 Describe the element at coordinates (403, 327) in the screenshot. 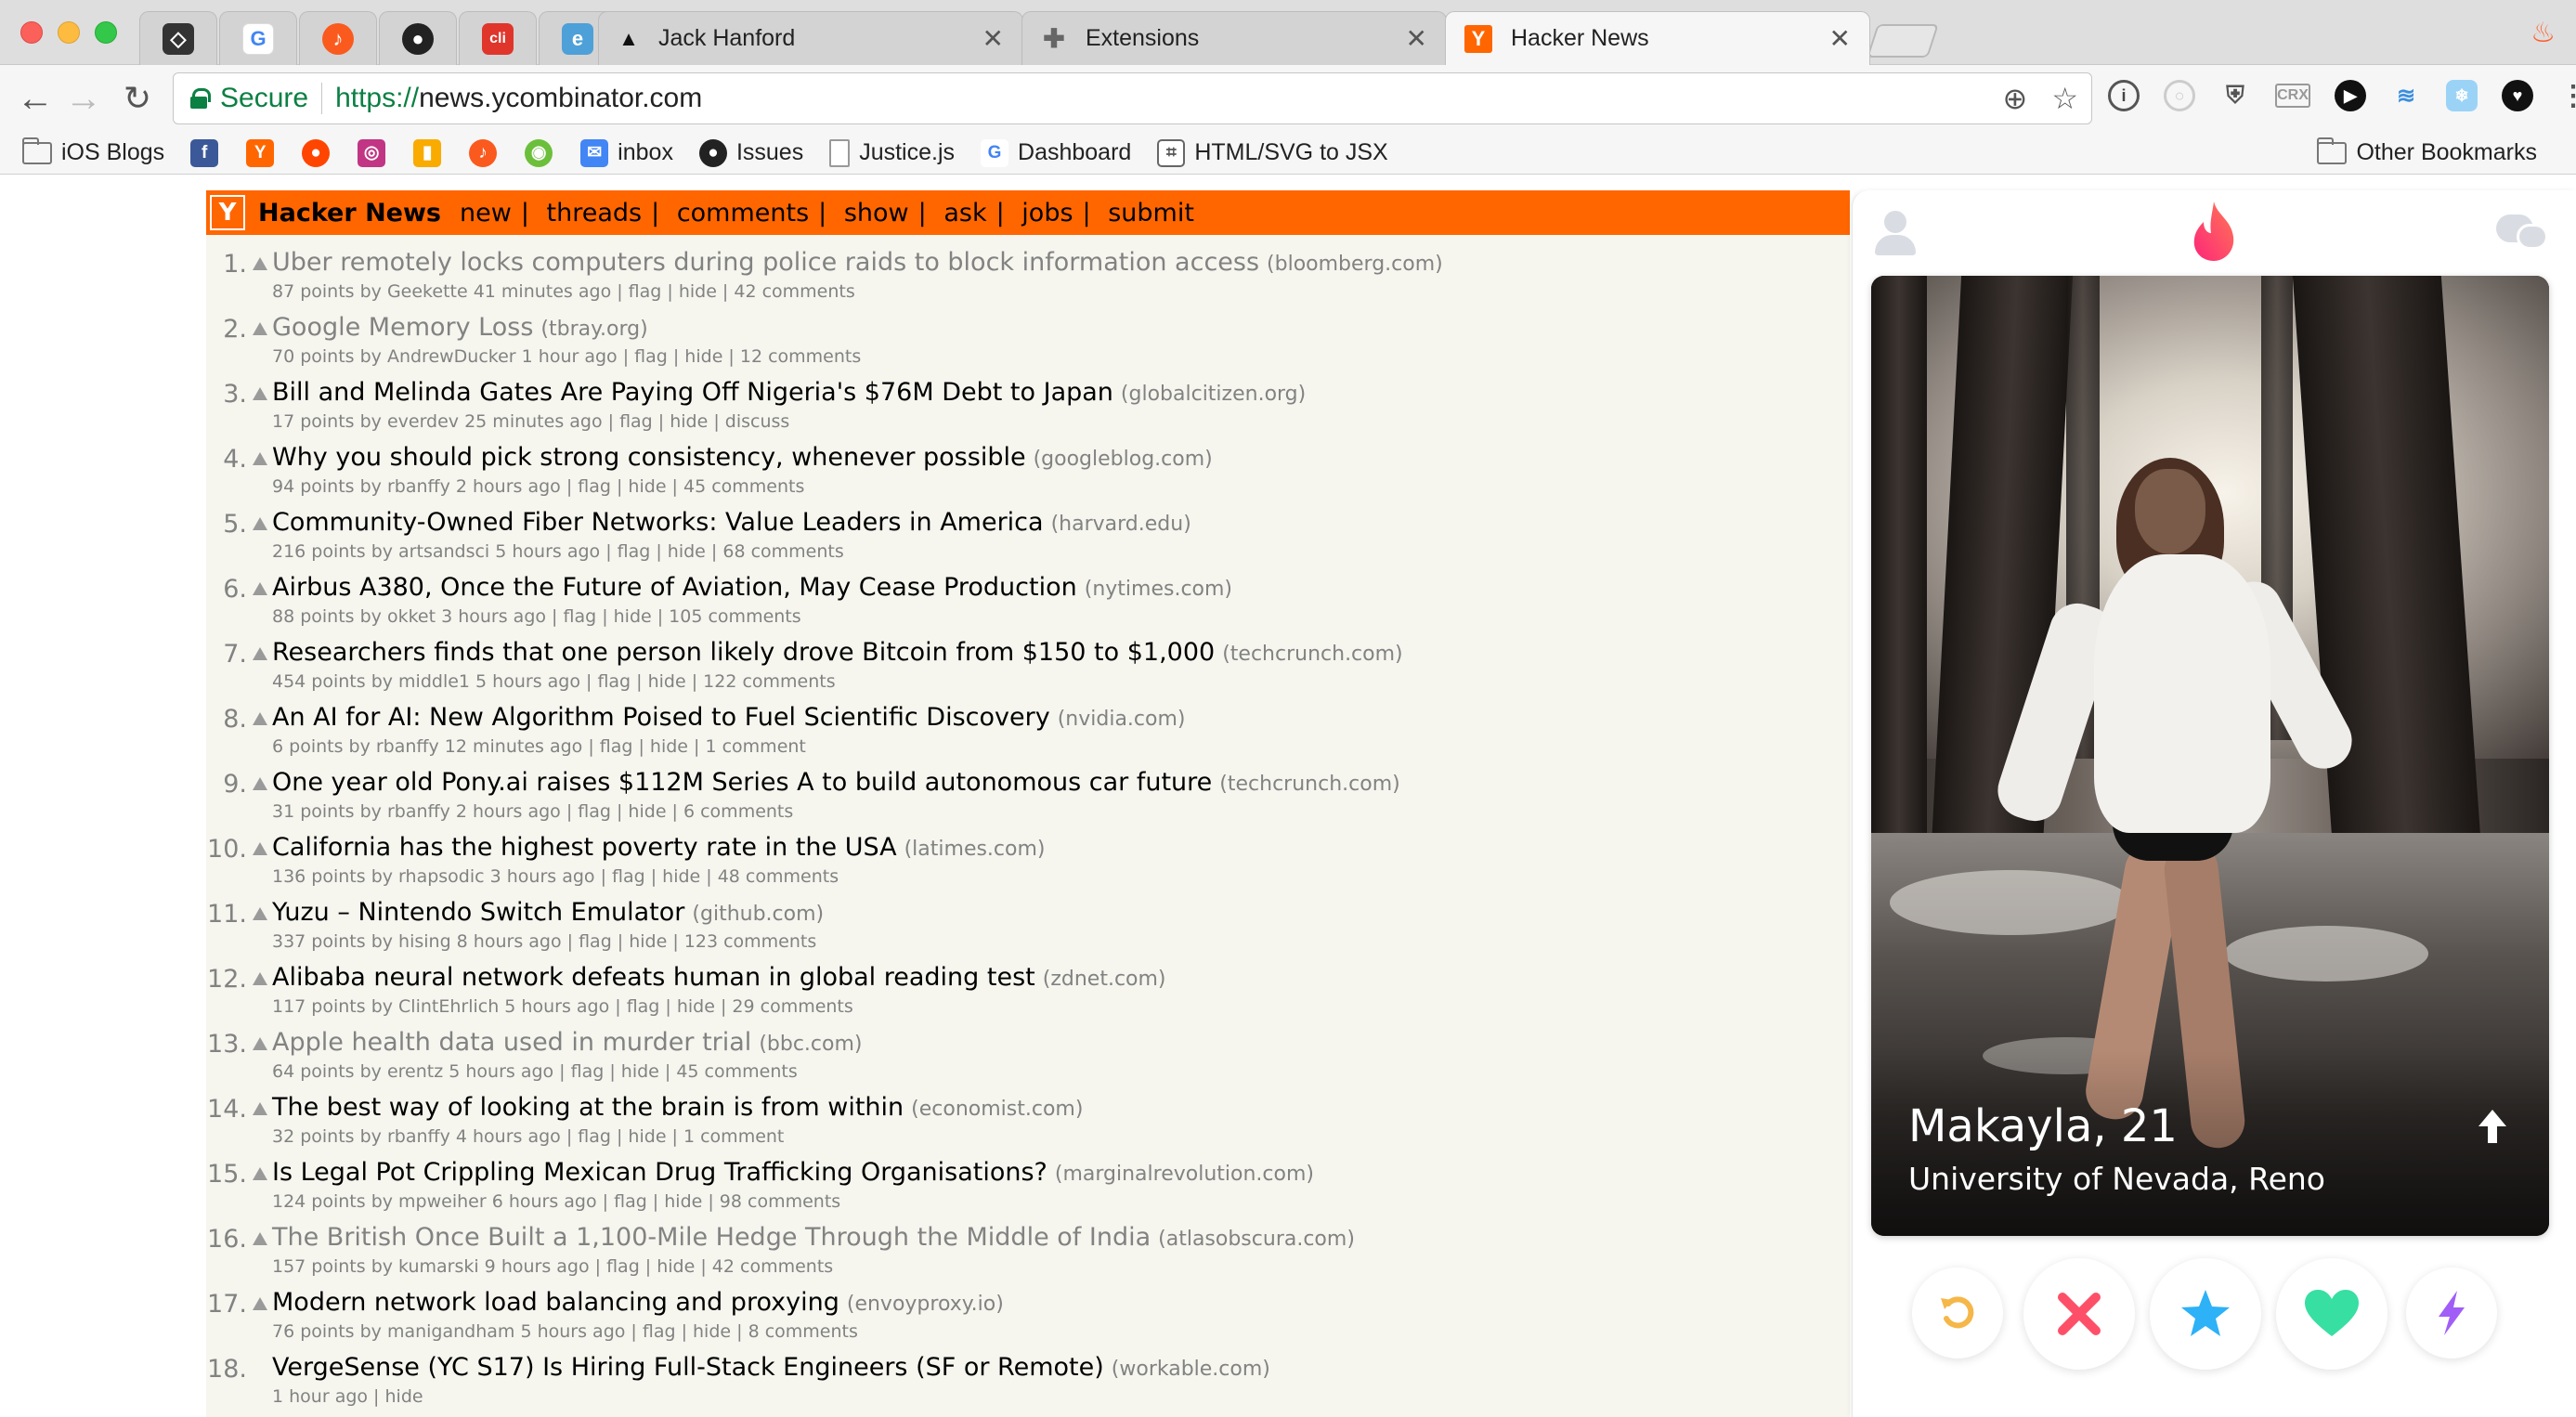

I see `story-title-link: Google Memory Loss` at that location.